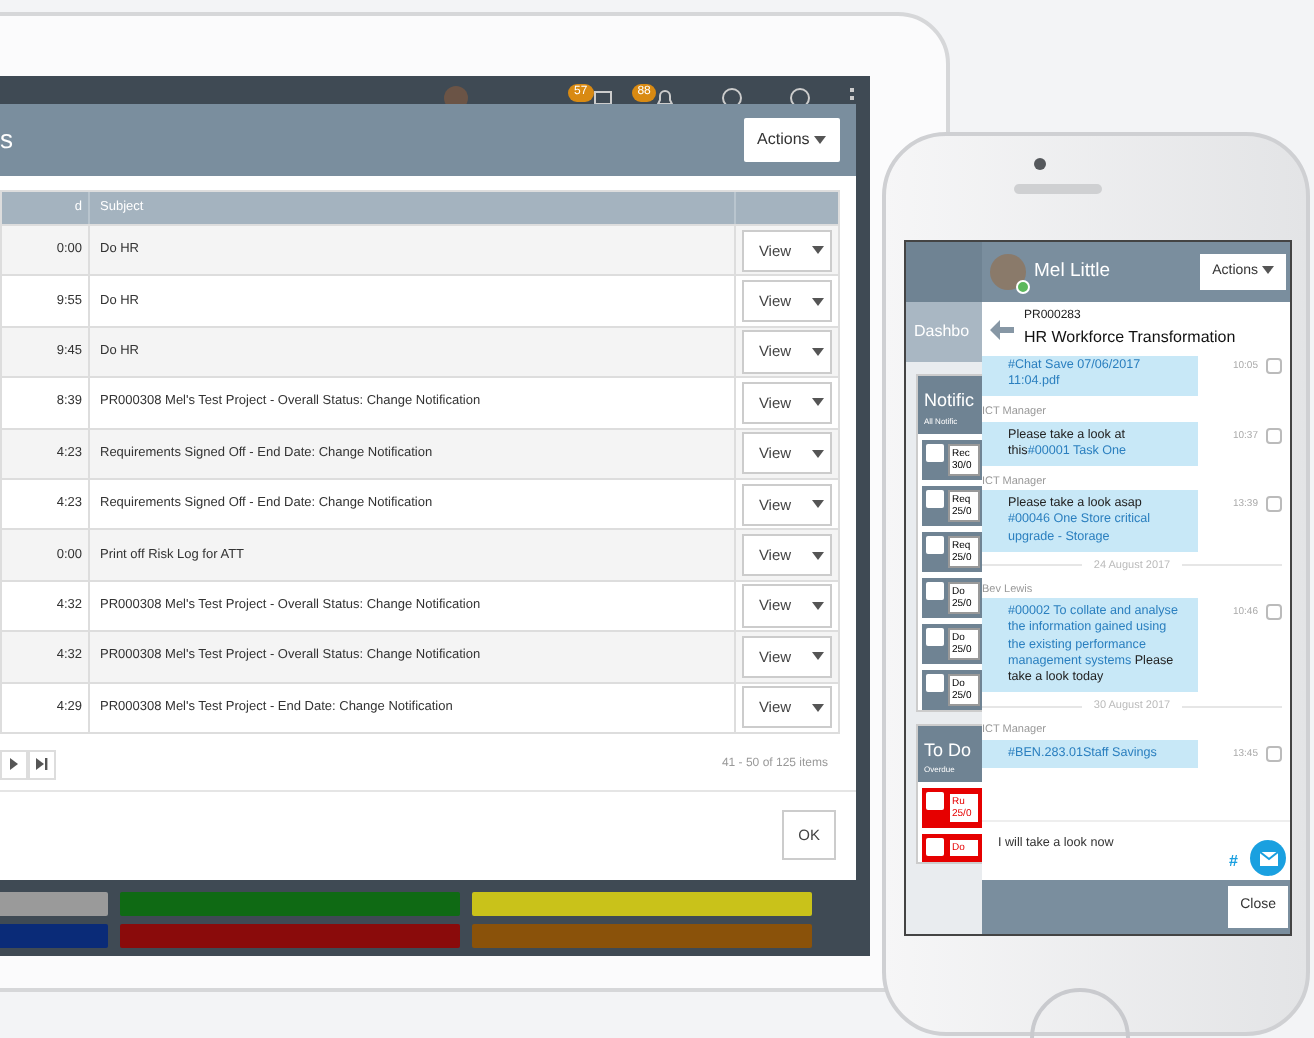  I want to click on dashboard-title: Dashbo, so click(946, 332).